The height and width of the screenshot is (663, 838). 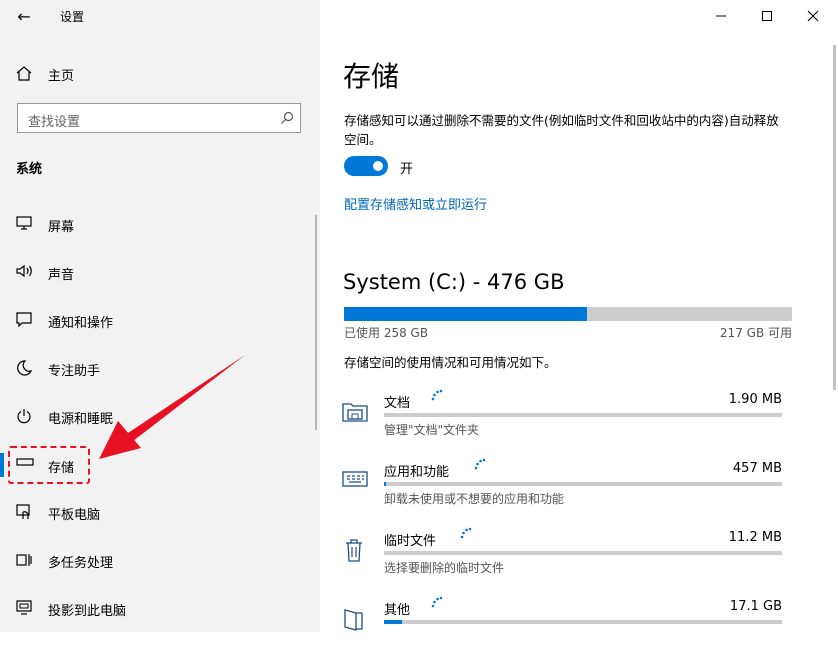 I want to click on search-input: 查找设置, so click(x=159, y=118).